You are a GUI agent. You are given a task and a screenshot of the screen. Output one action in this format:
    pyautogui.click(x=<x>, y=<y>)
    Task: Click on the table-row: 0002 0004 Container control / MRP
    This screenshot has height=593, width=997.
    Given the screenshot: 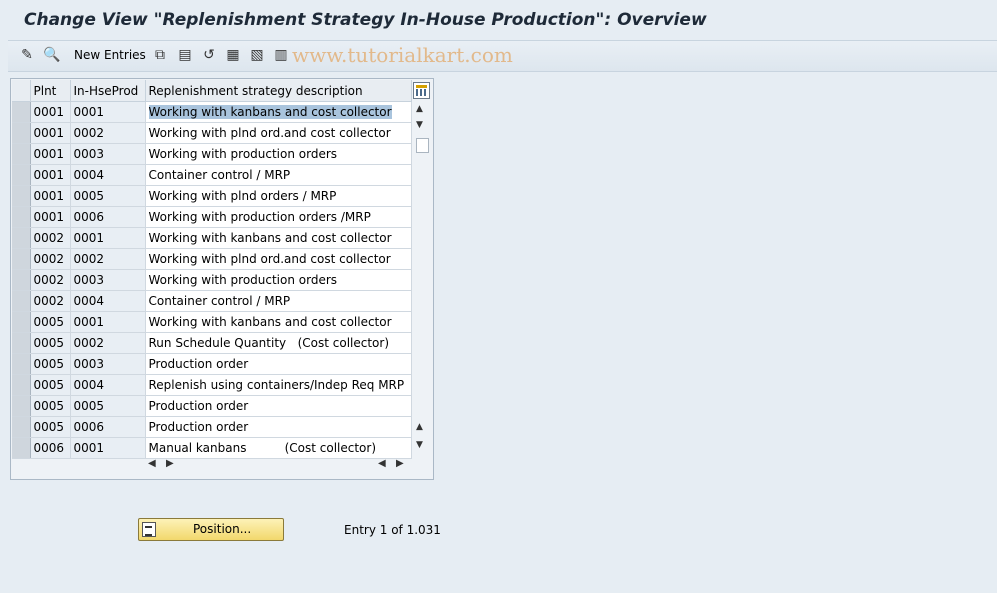 What is the action you would take?
    pyautogui.click(x=212, y=301)
    